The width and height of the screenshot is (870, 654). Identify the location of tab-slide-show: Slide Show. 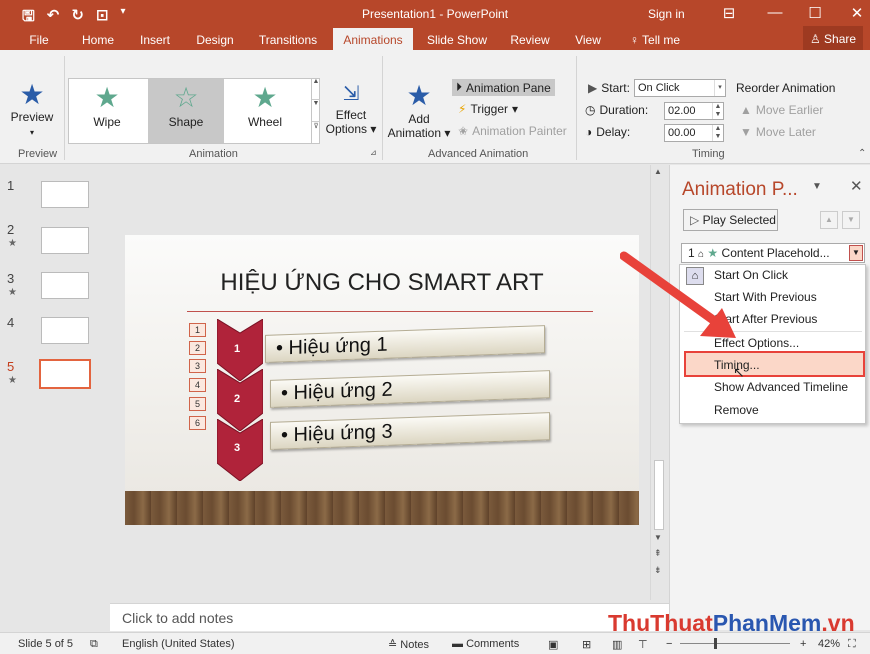
(457, 40).